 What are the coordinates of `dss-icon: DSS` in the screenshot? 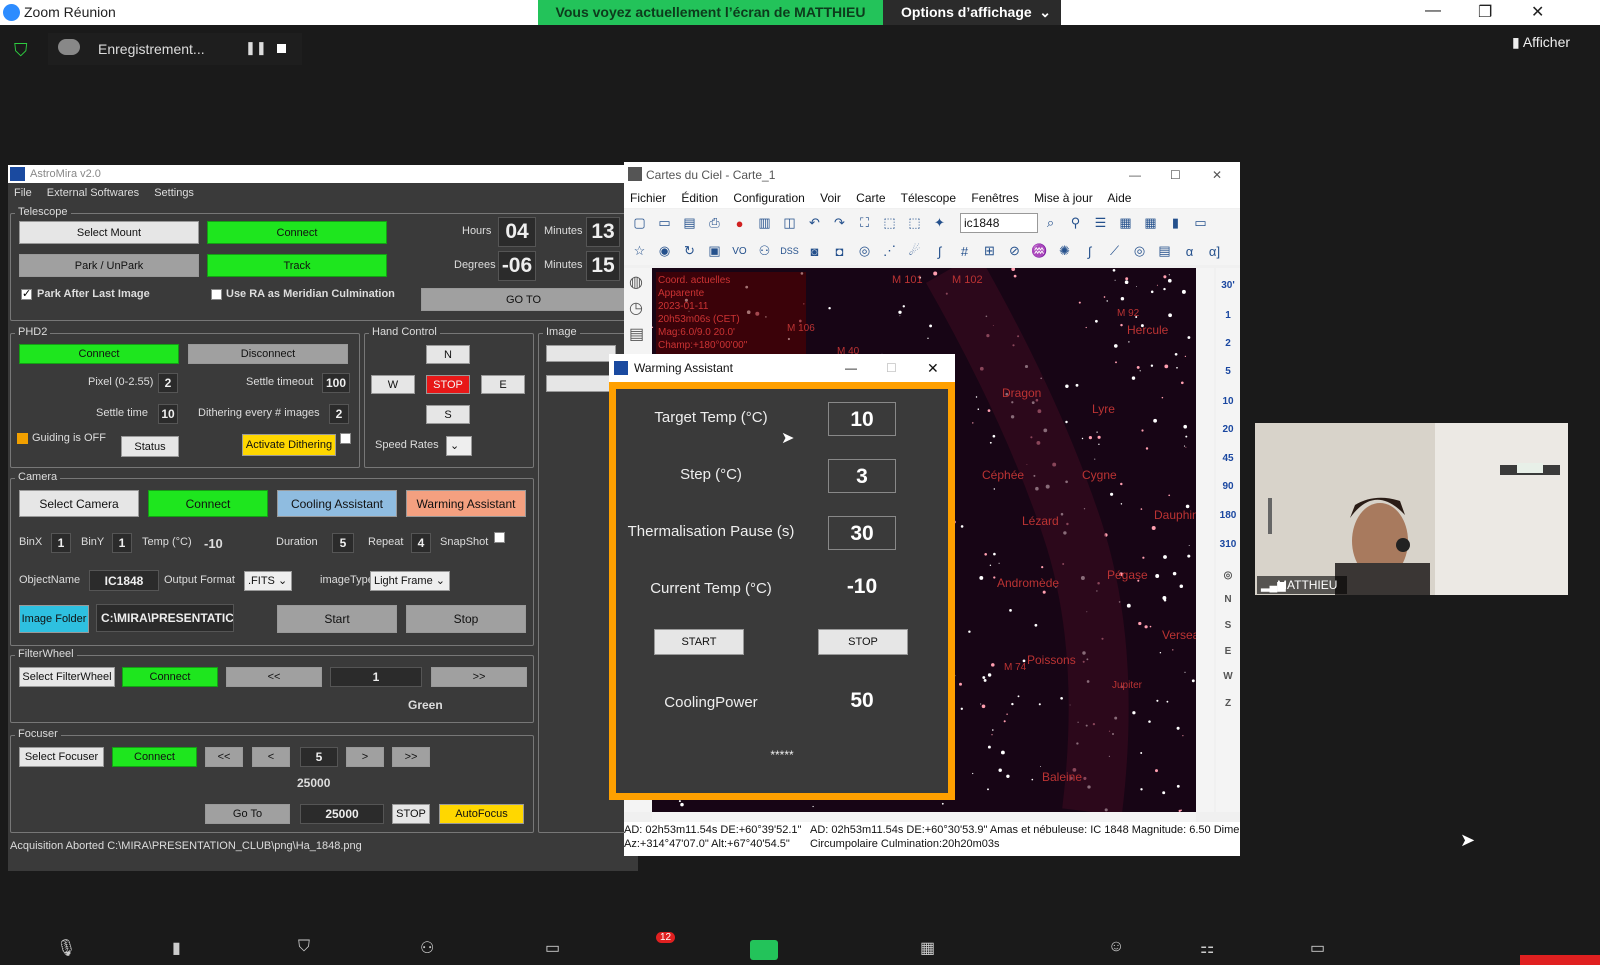 It's located at (789, 251).